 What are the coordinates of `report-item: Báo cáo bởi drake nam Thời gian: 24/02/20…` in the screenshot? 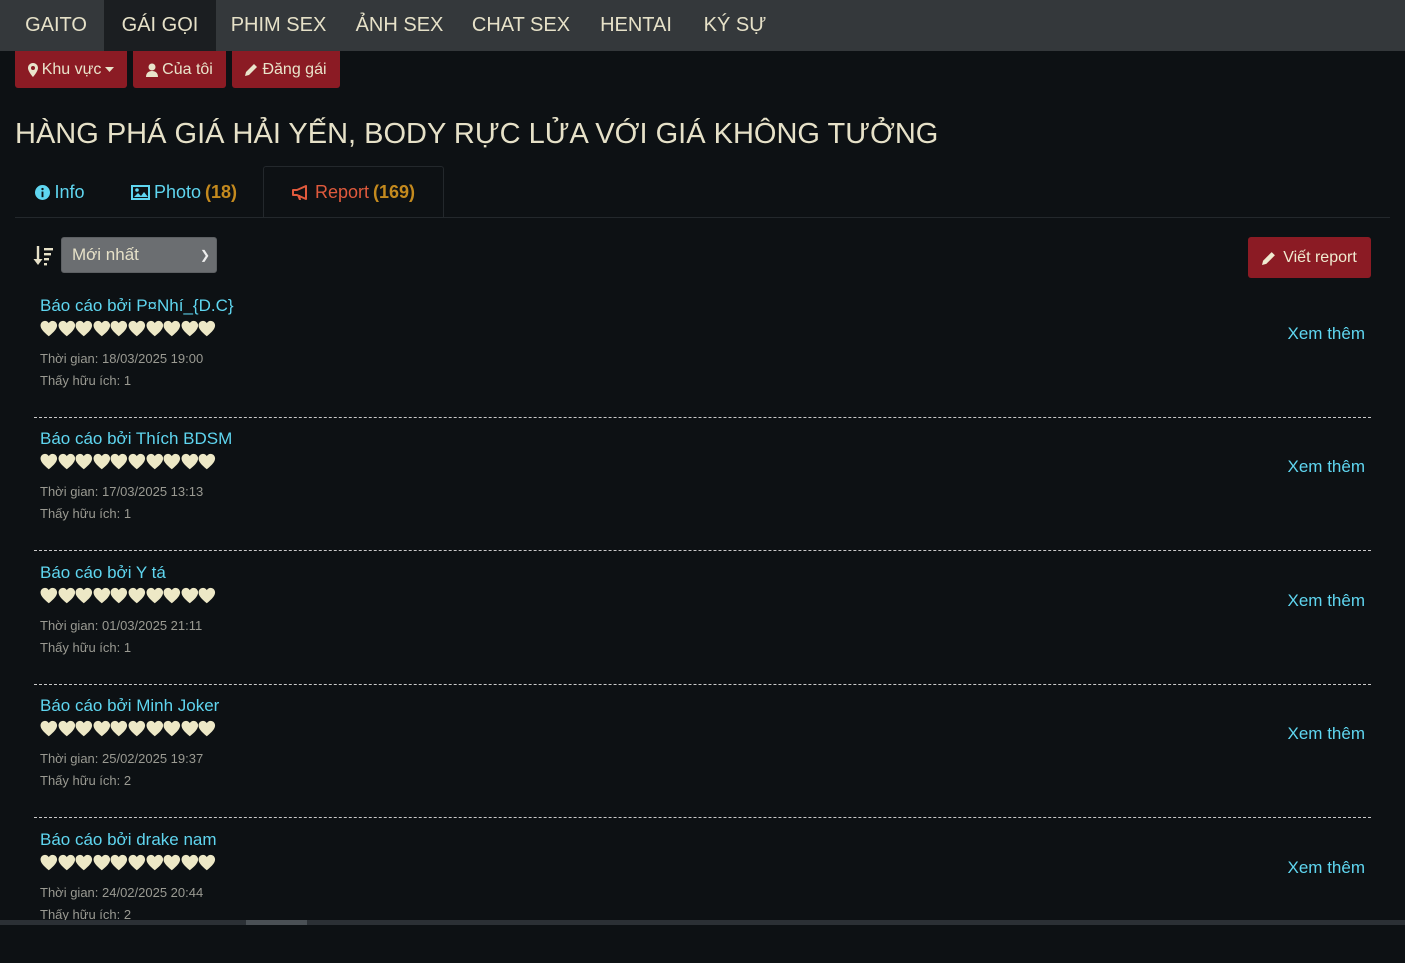 It's located at (702, 896).